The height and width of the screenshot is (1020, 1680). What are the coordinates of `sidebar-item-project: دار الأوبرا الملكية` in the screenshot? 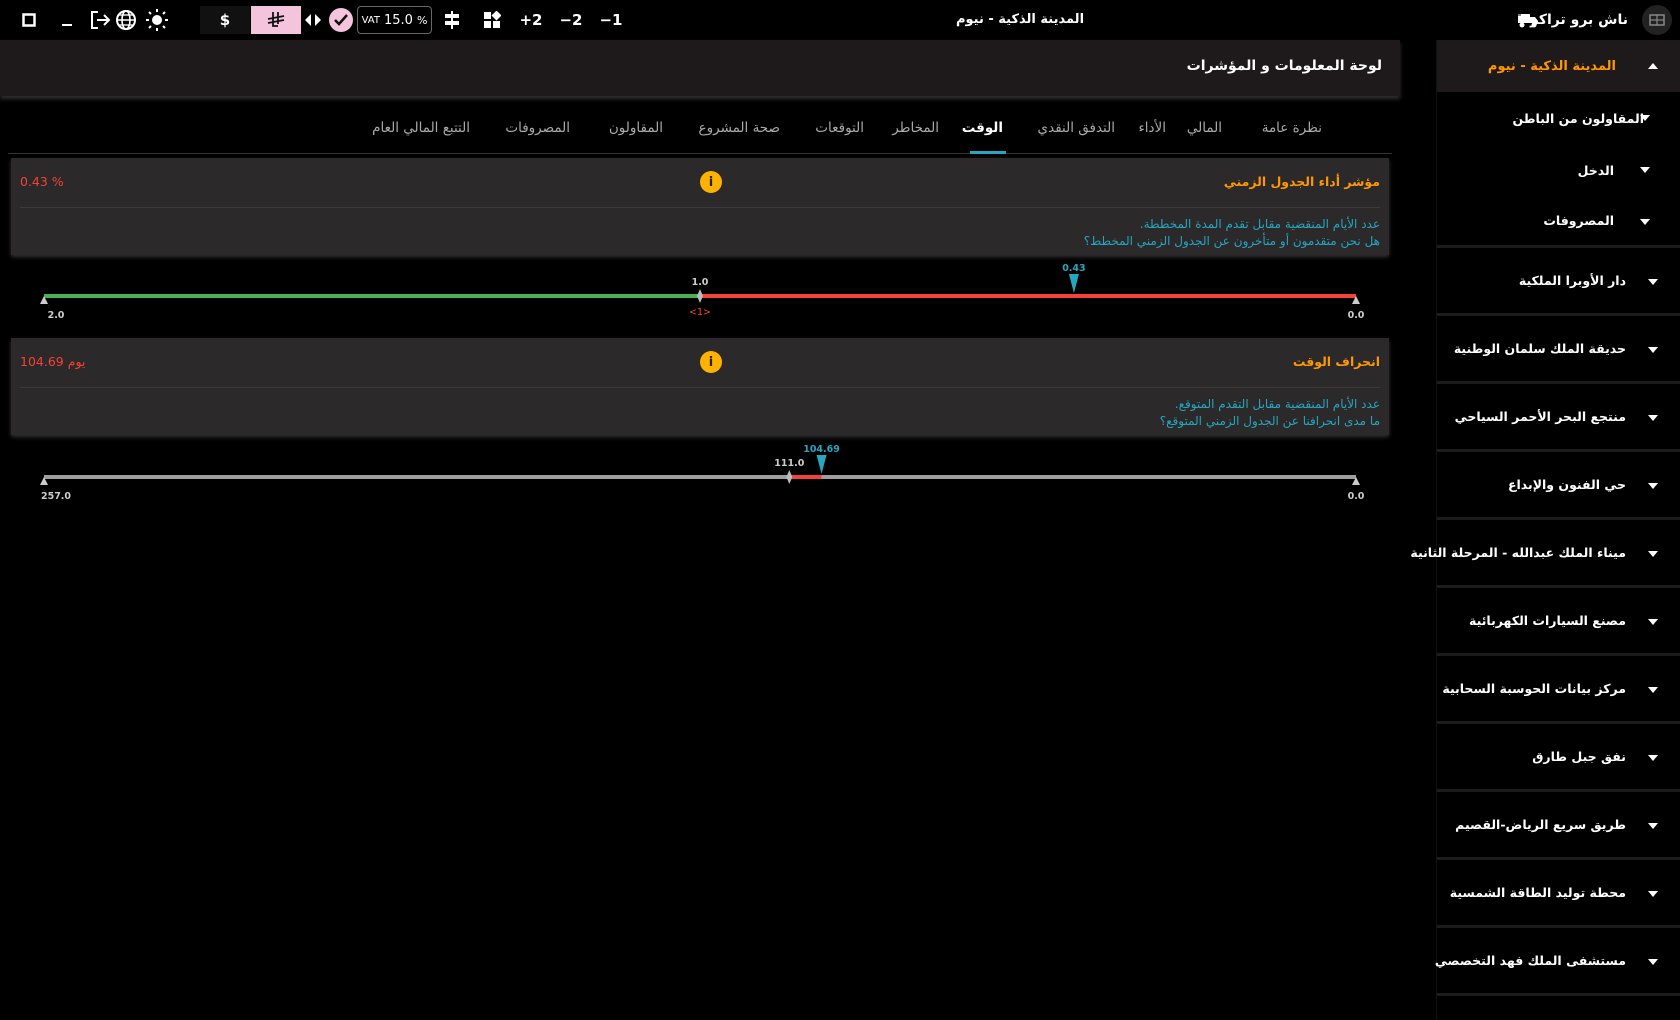 It's located at (1558, 282).